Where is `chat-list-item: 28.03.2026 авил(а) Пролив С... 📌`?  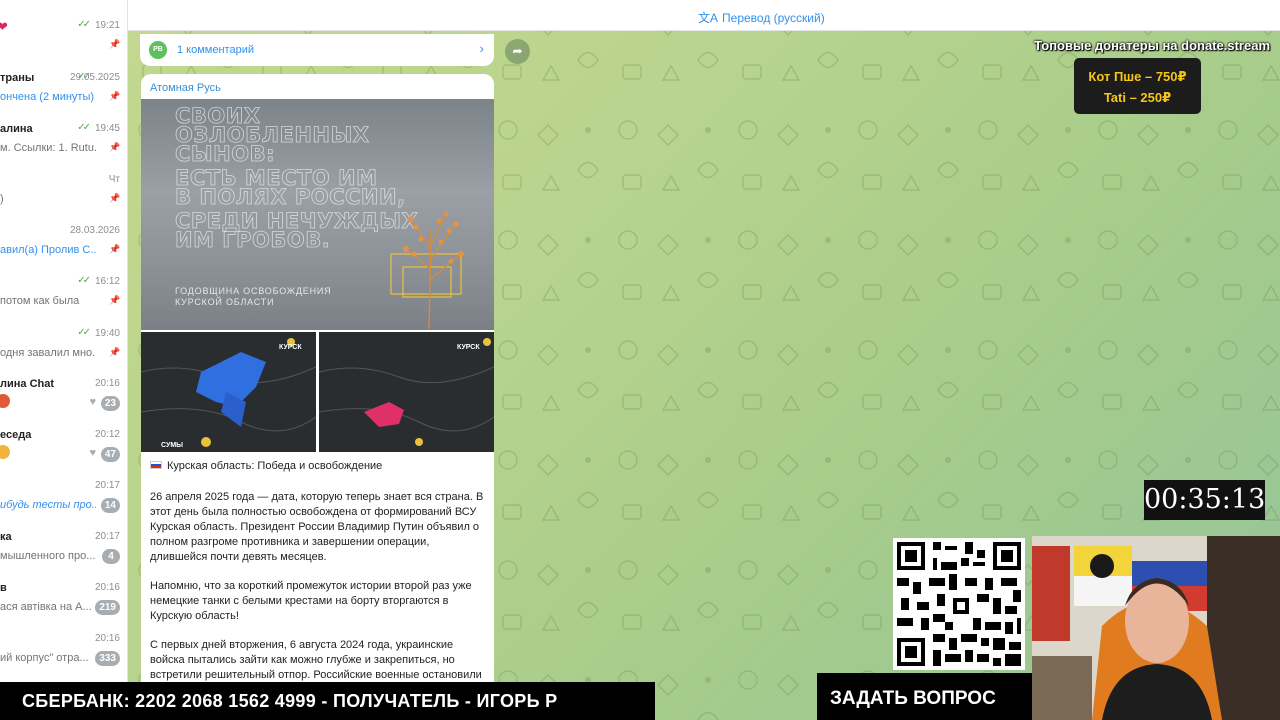
chat-list-item: 28.03.2026 авил(а) Пролив С... 📌 is located at coordinates (63, 246).